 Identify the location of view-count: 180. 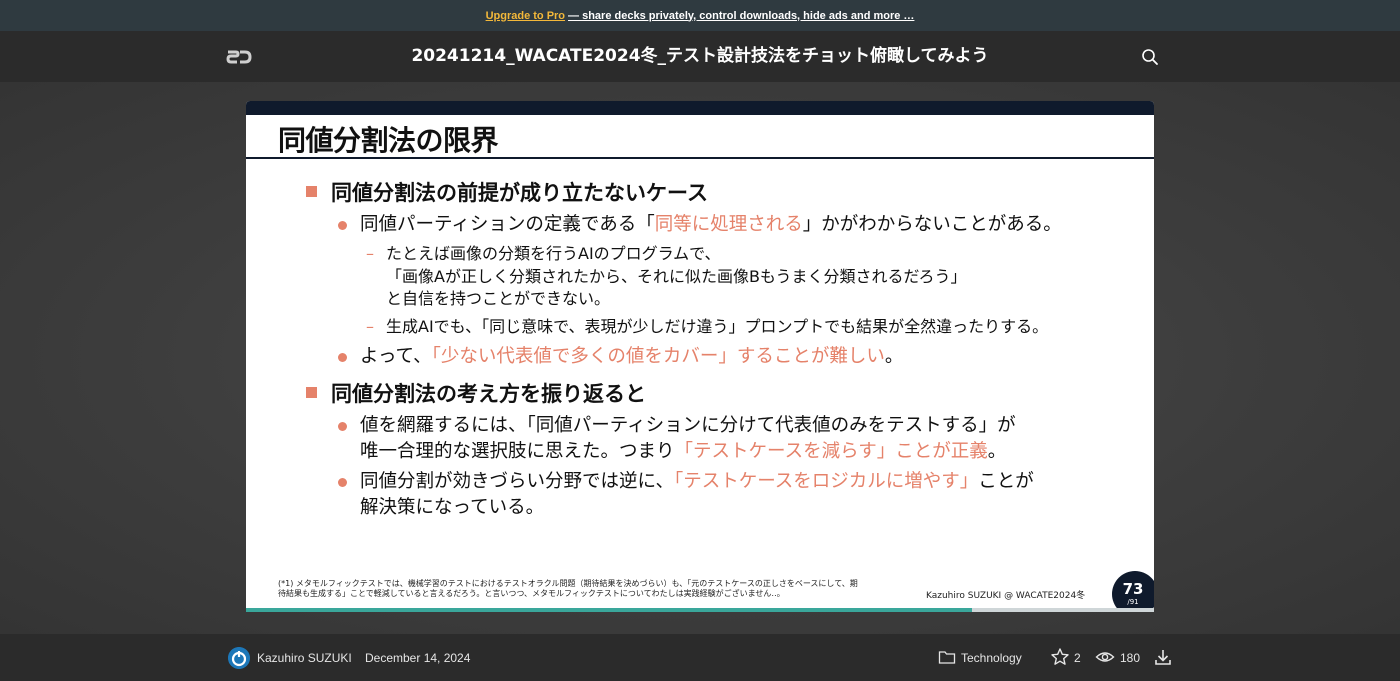
(1130, 658).